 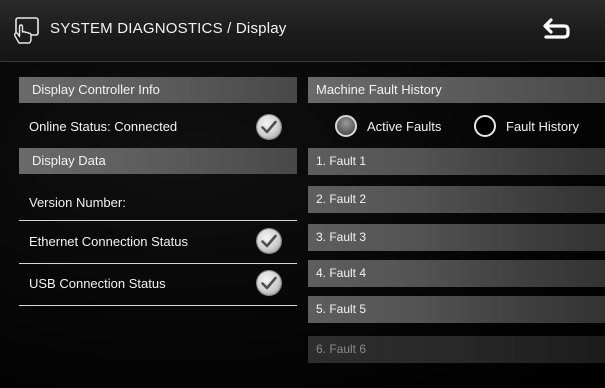 I want to click on fault-list-item: 2. Fault 2, so click(x=456, y=199).